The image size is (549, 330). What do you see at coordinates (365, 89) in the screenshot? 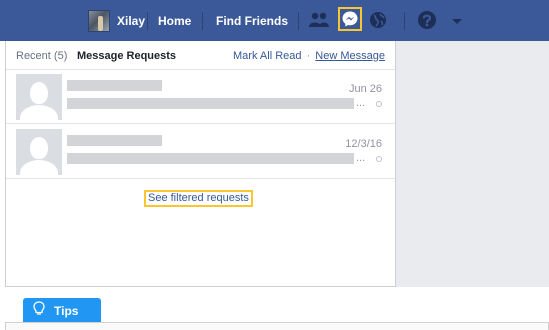
I see `message-date: Jun 26` at bounding box center [365, 89].